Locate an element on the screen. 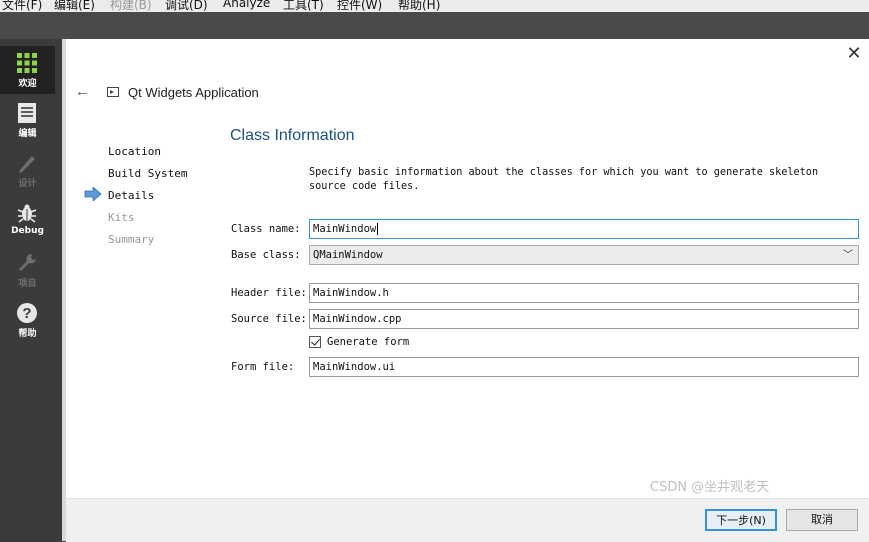 The image size is (869, 542). mode-design: 设计 is located at coordinates (27, 170).